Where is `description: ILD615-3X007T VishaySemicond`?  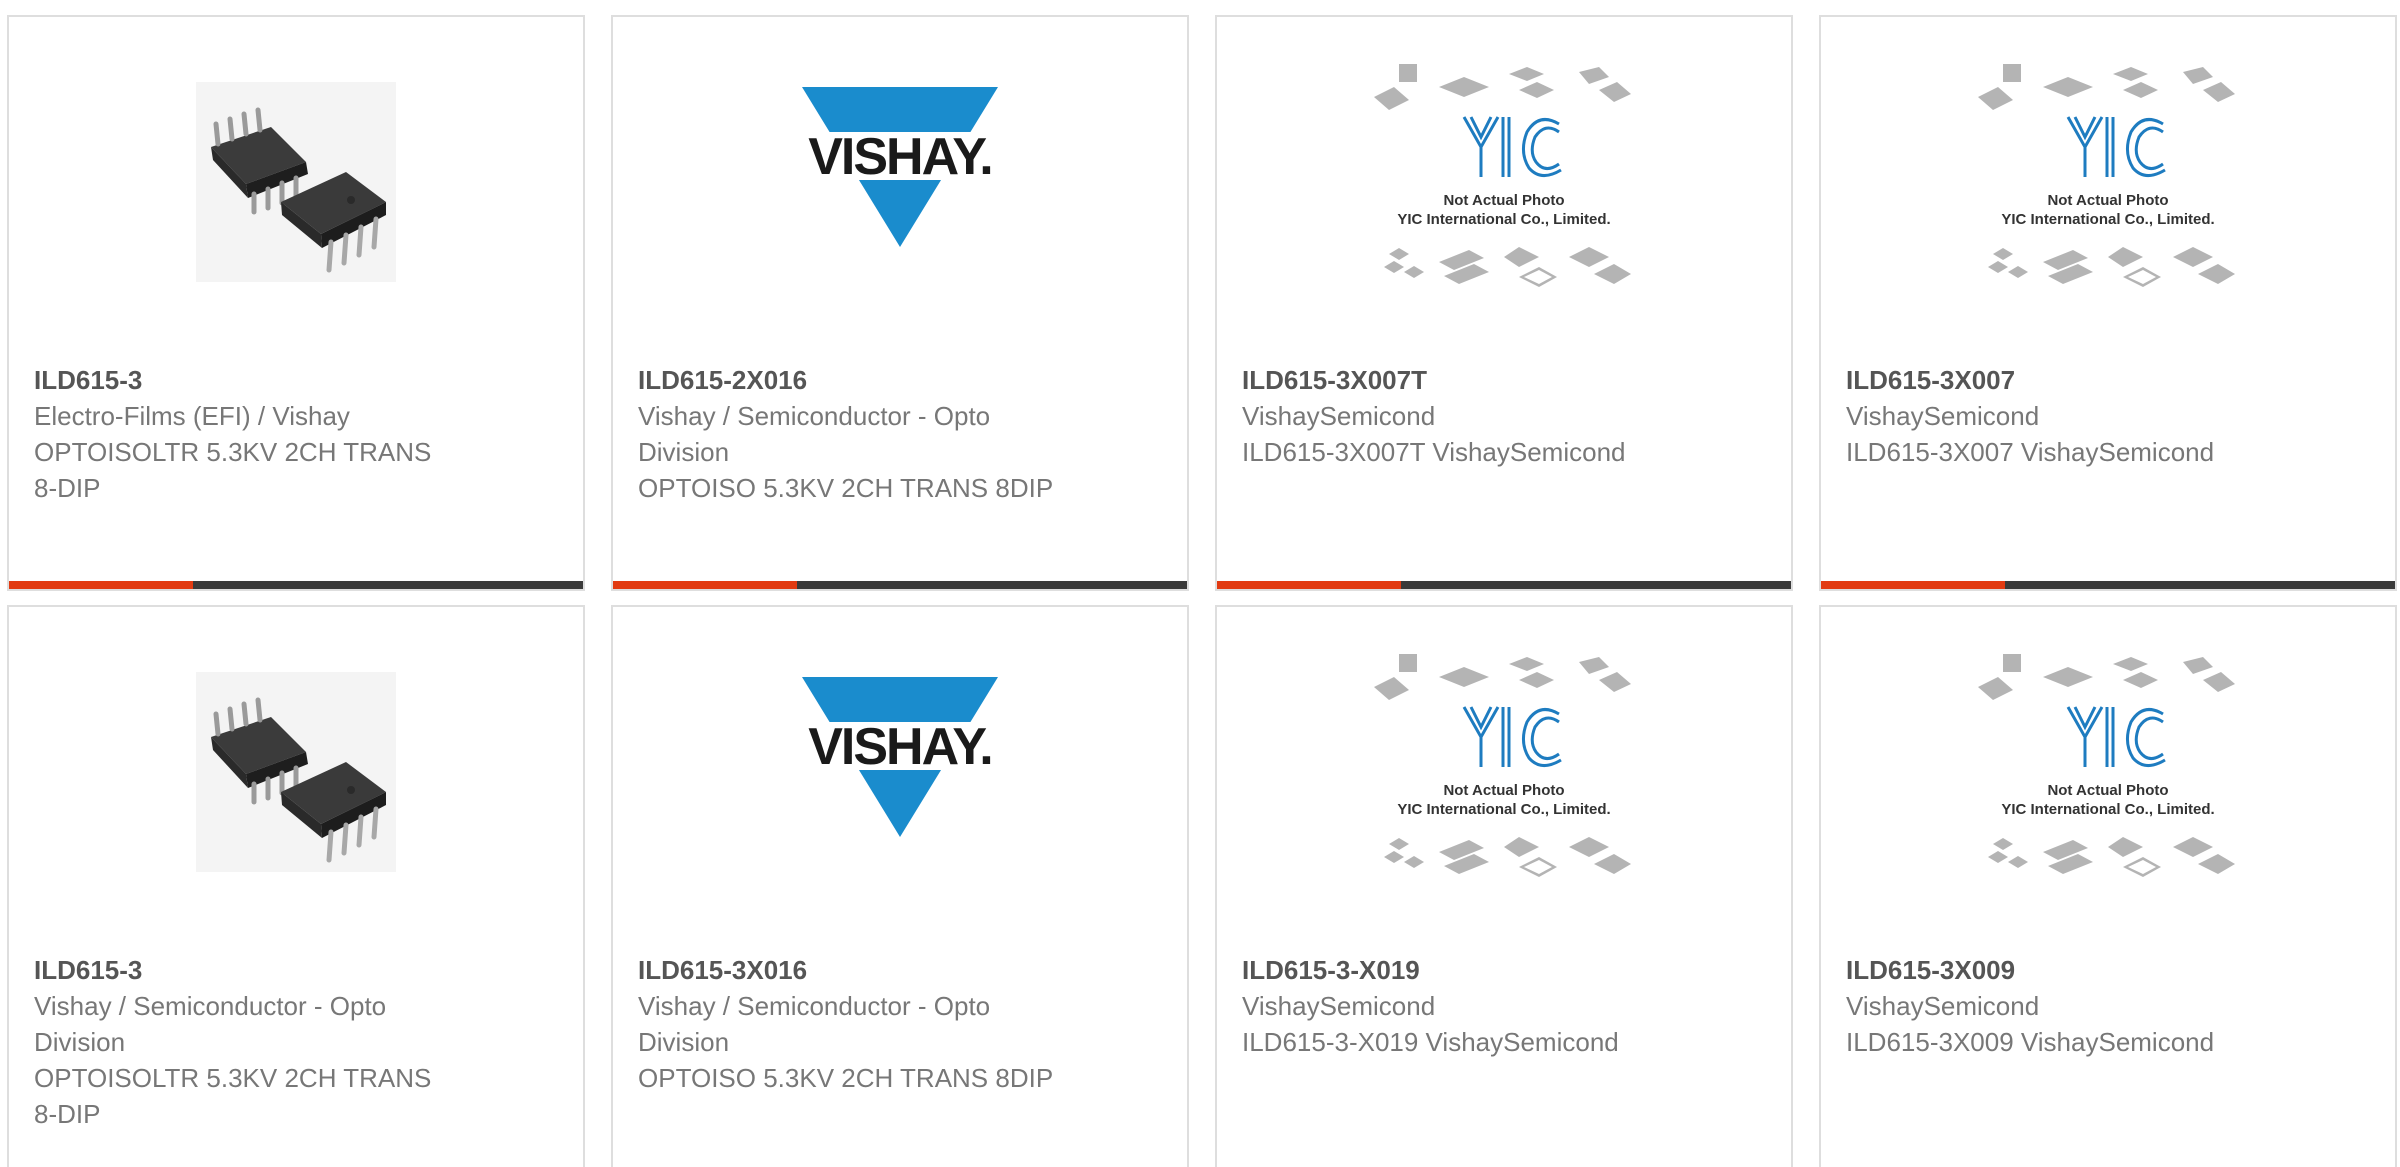 description: ILD615-3X007T VishaySemicond is located at coordinates (1434, 452).